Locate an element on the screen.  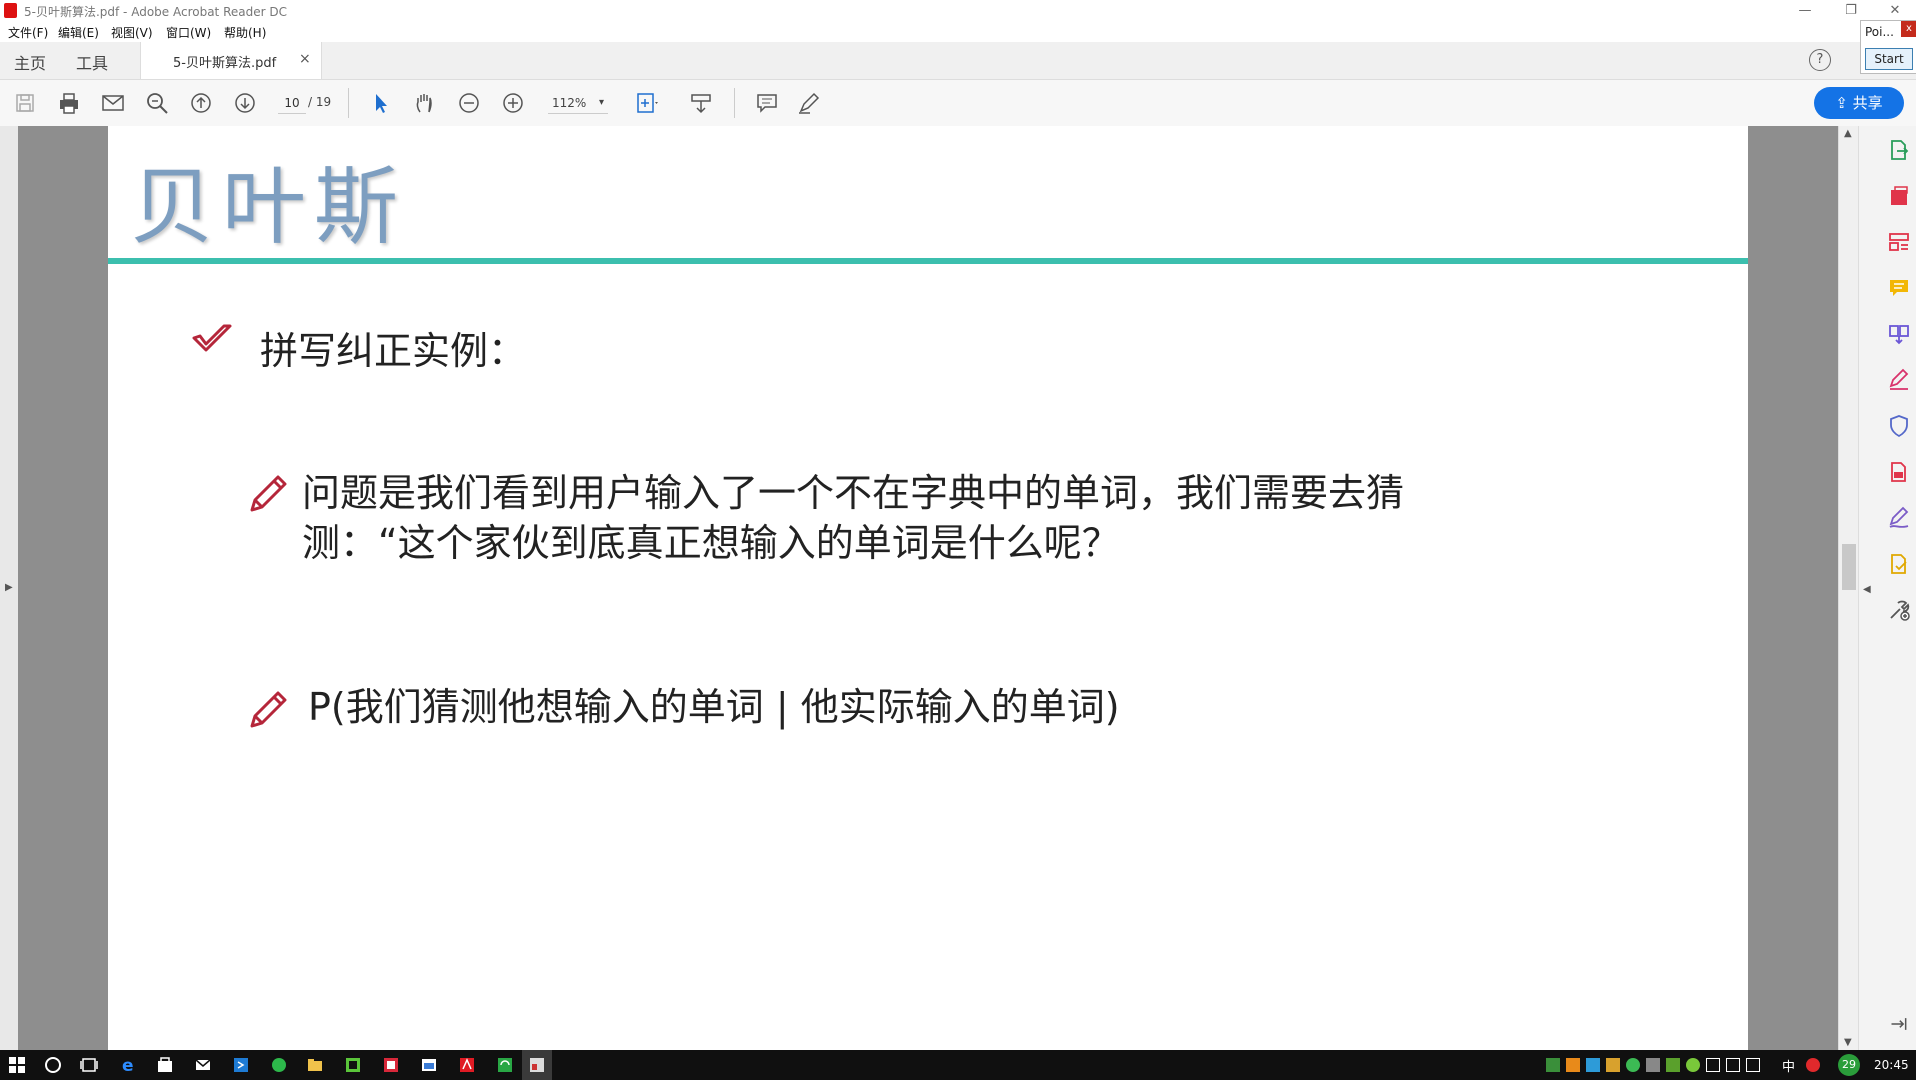
tray-yellow-icon is located at coordinates (1613, 1065).